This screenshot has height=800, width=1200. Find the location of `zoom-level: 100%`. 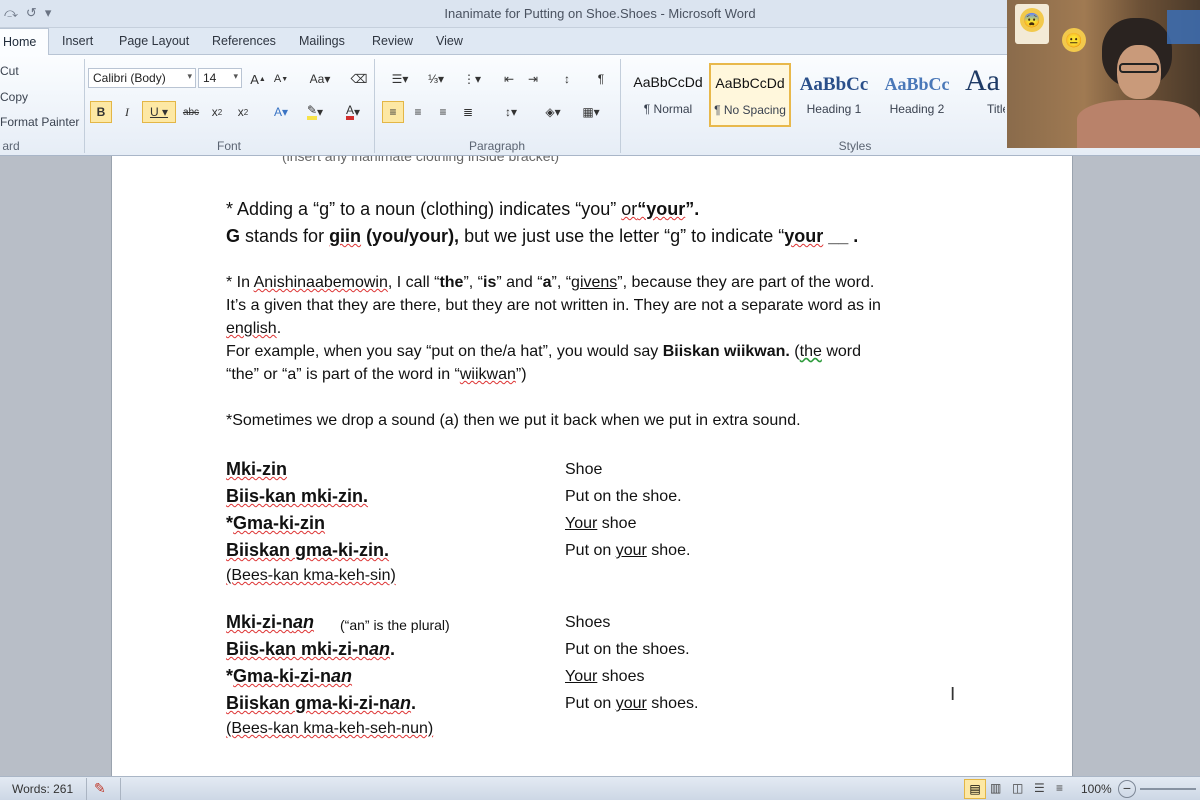

zoom-level: 100% is located at coordinates (1096, 789).